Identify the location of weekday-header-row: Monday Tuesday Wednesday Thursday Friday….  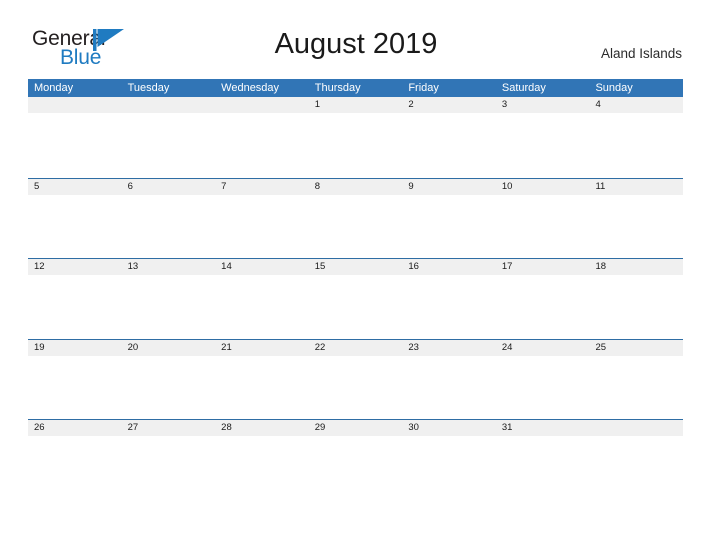
(355, 88).